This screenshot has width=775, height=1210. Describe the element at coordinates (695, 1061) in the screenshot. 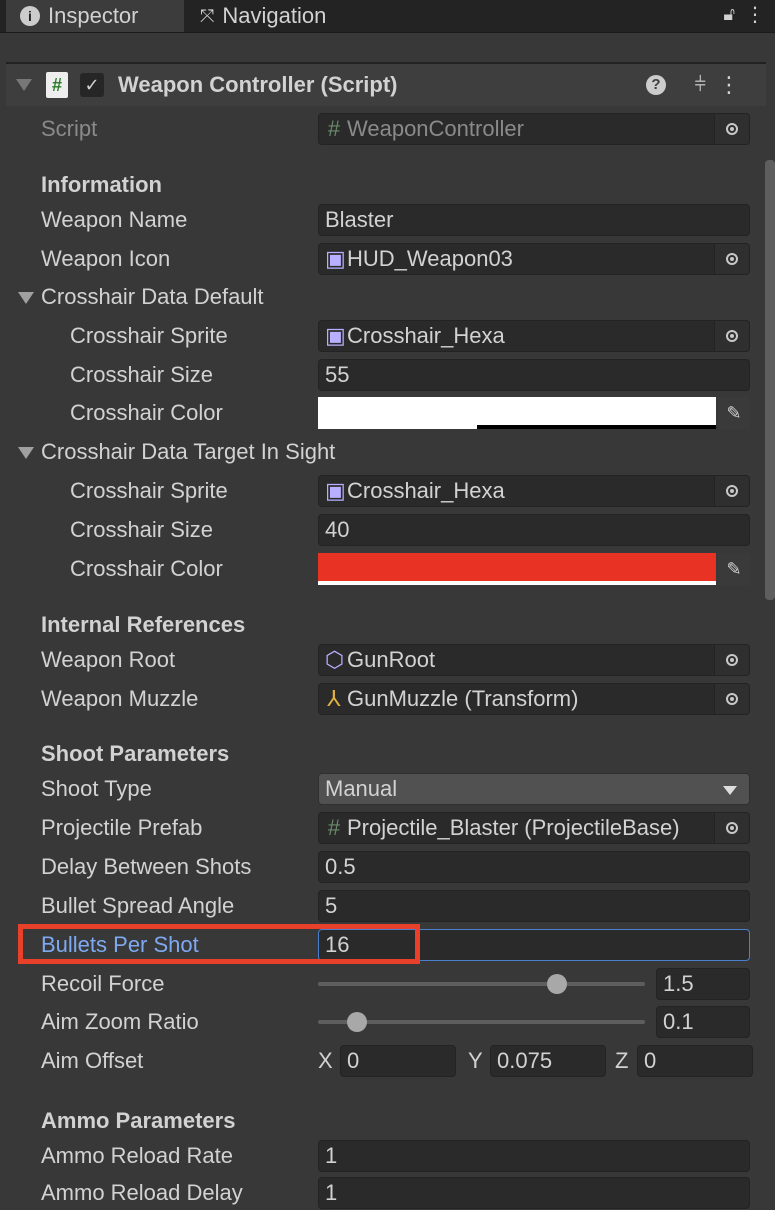

I see `vector-z-field: 0` at that location.